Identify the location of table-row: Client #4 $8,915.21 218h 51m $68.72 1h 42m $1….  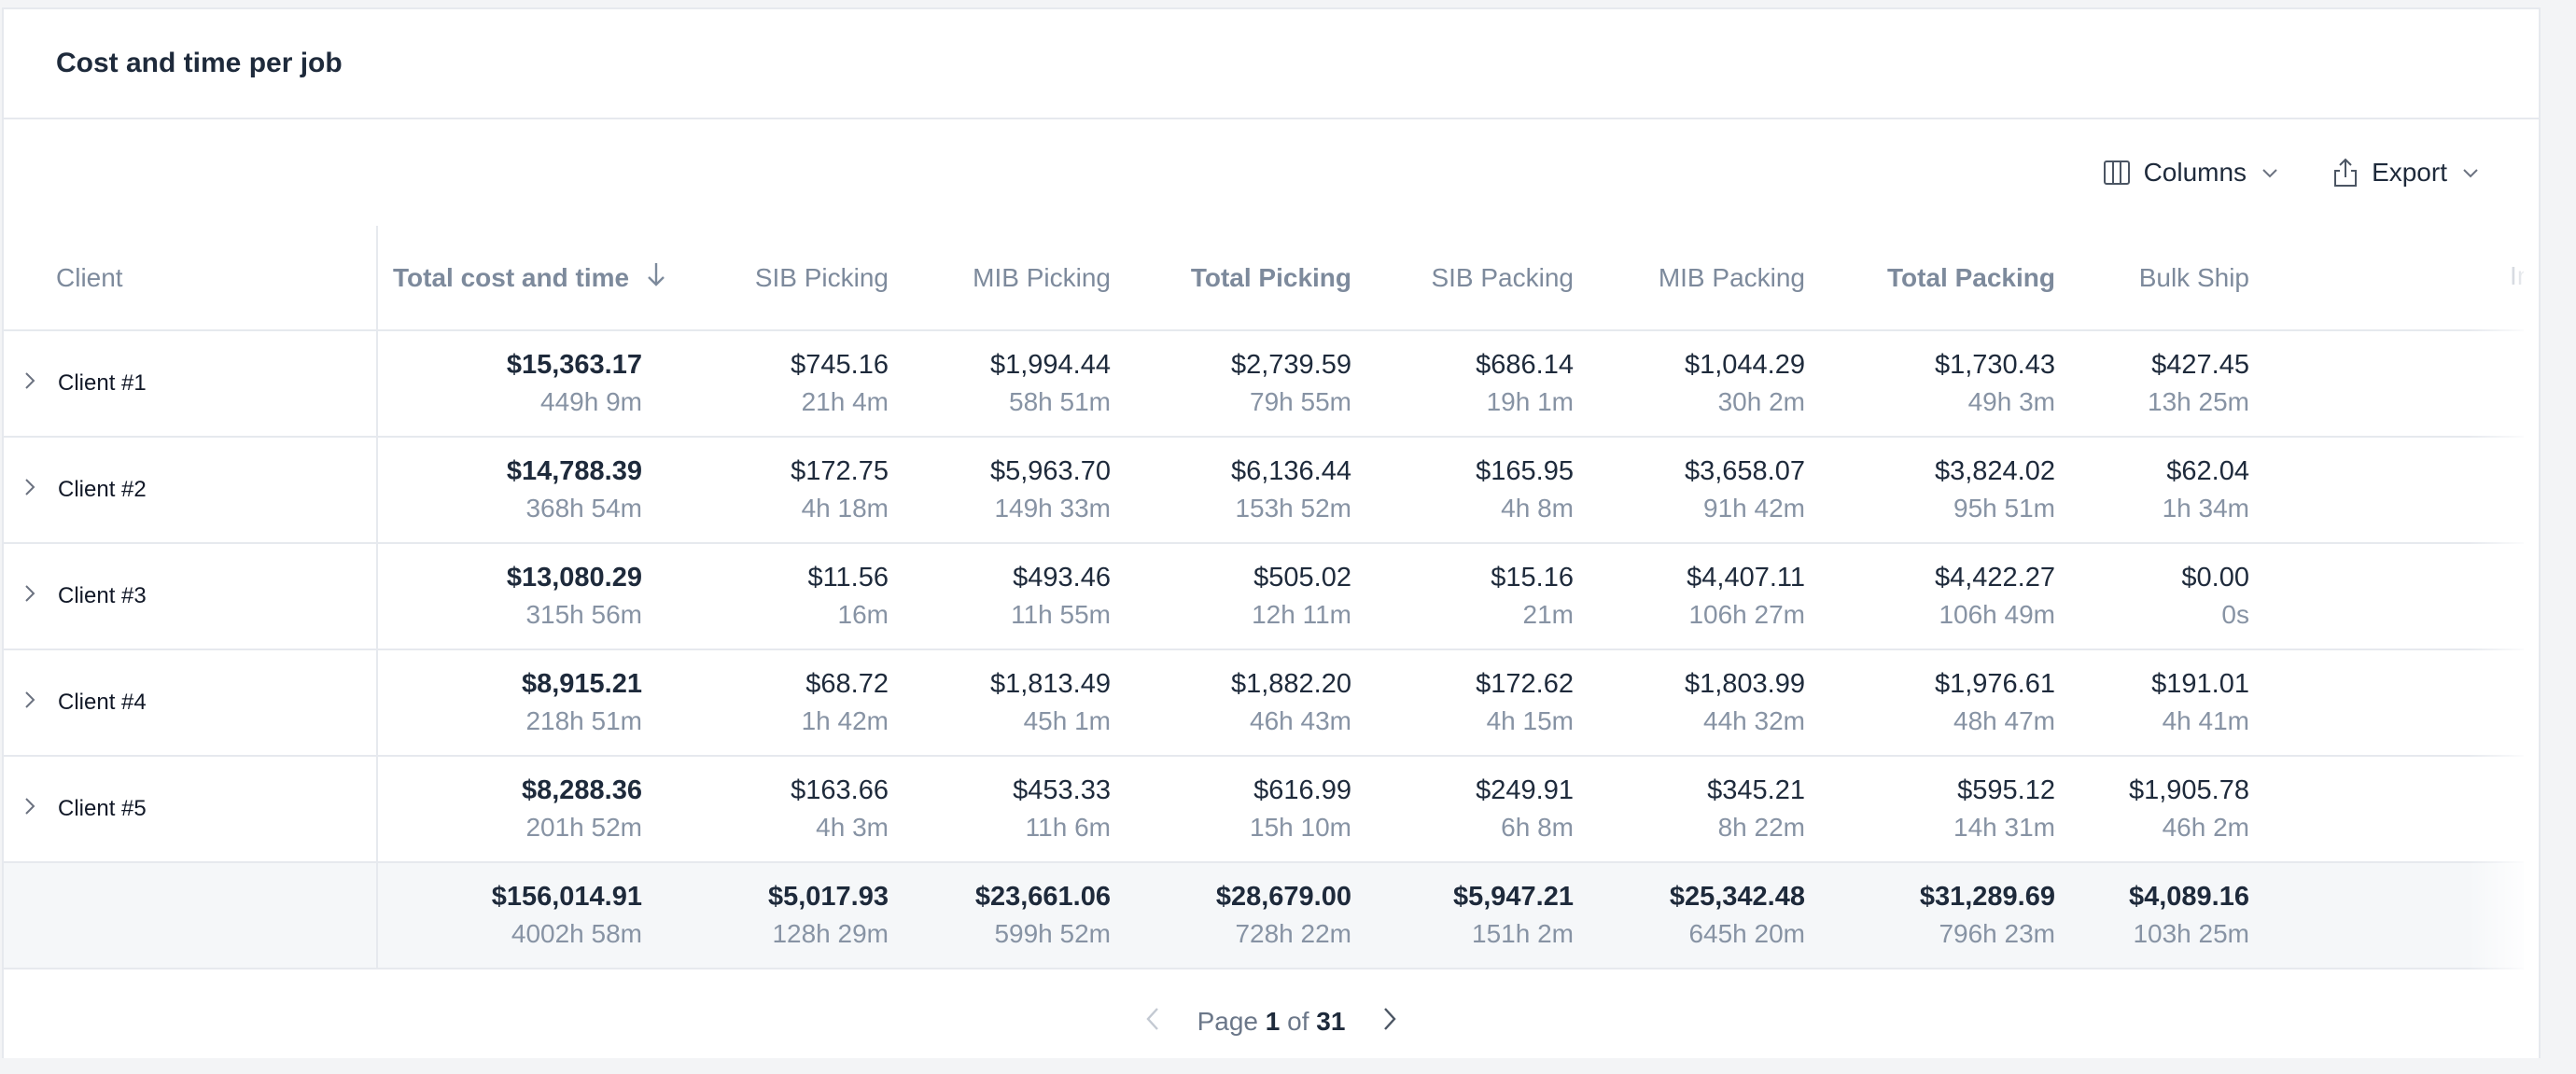
(1264, 703).